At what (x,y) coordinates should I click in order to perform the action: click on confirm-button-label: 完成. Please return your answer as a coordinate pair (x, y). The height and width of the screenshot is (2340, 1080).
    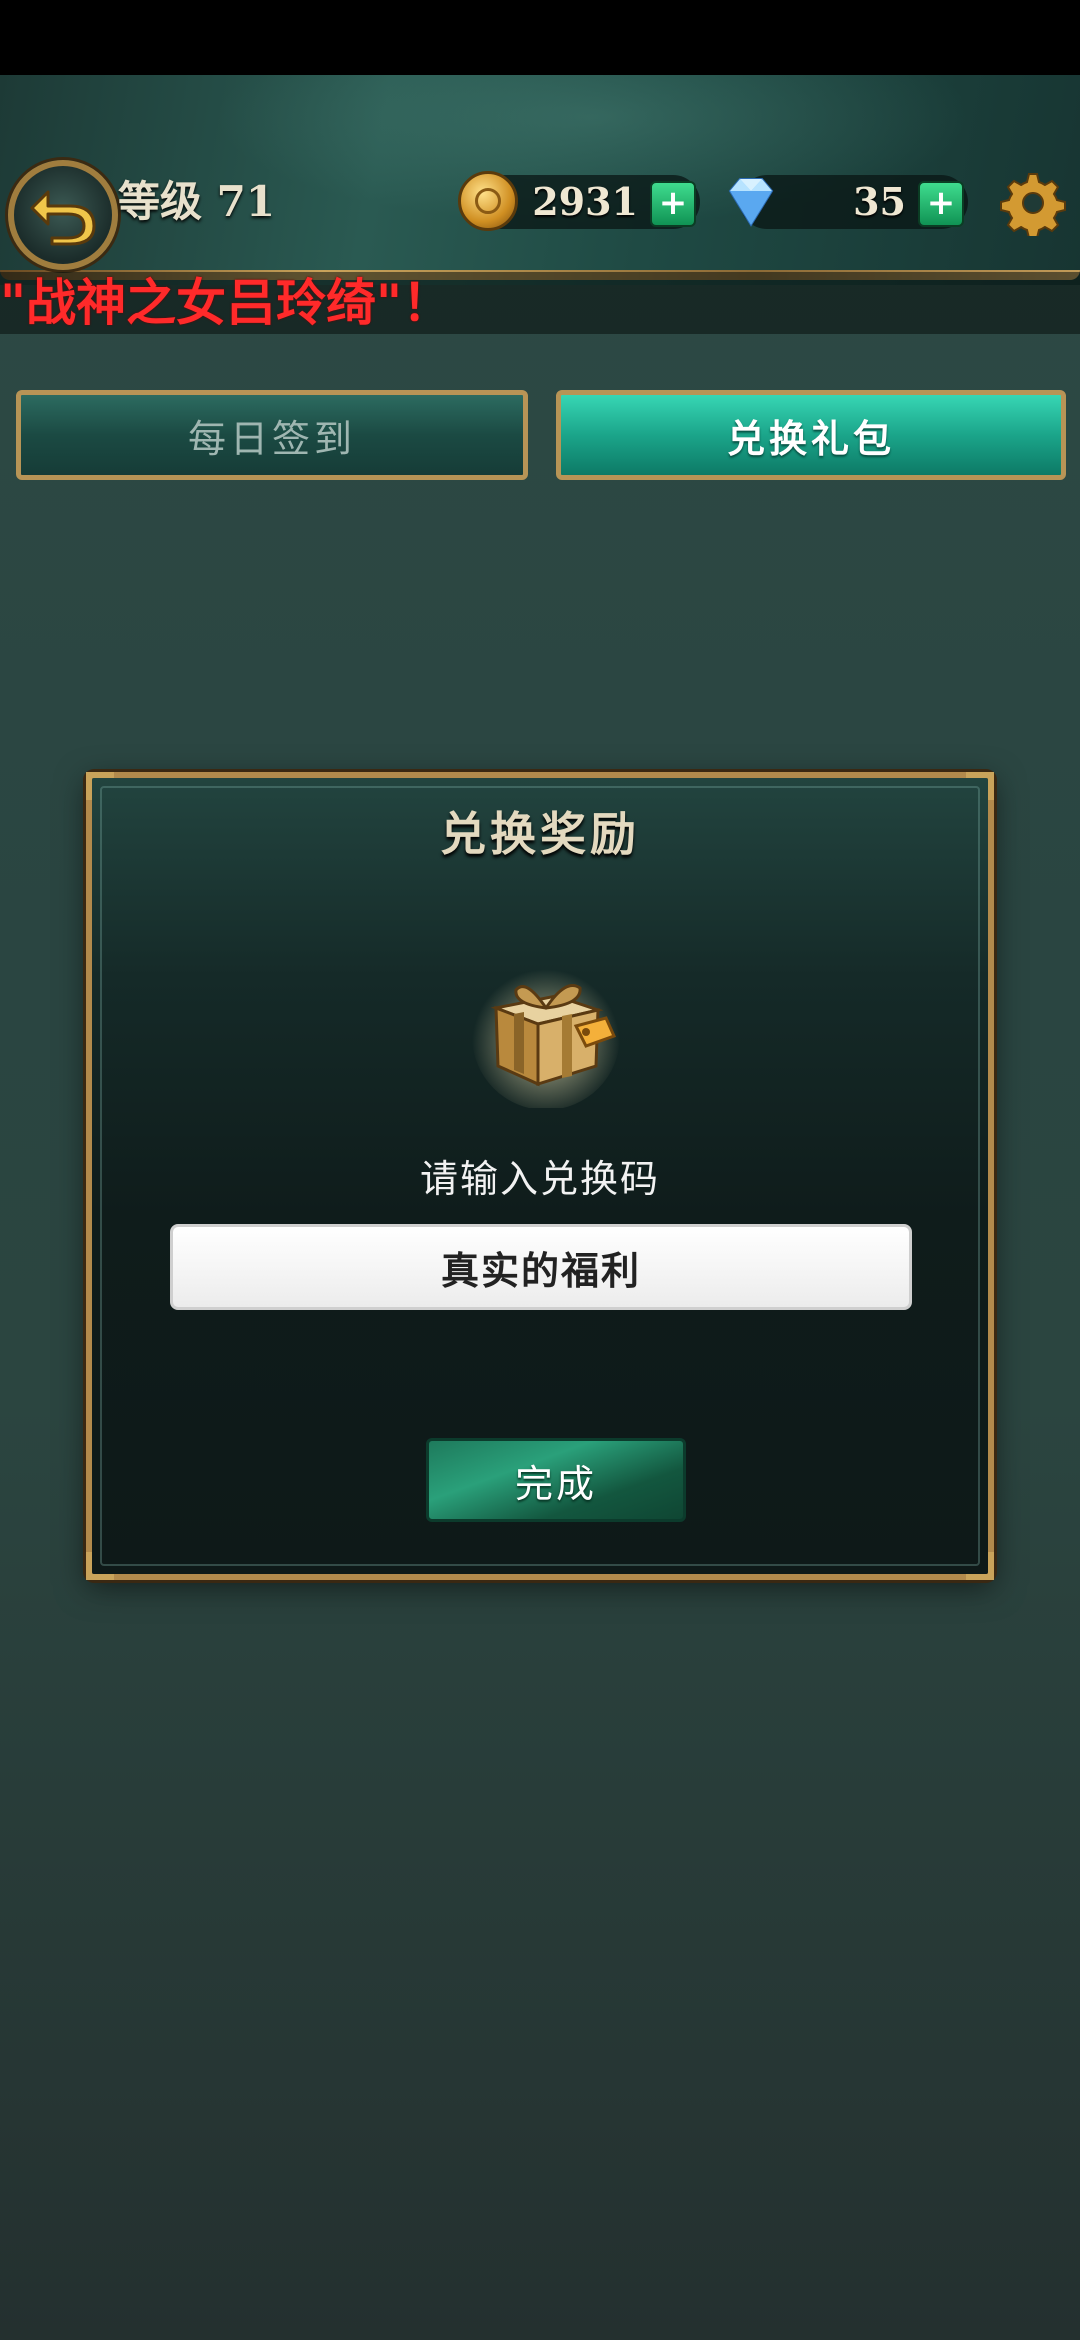
    Looking at the image, I should click on (555, 1483).